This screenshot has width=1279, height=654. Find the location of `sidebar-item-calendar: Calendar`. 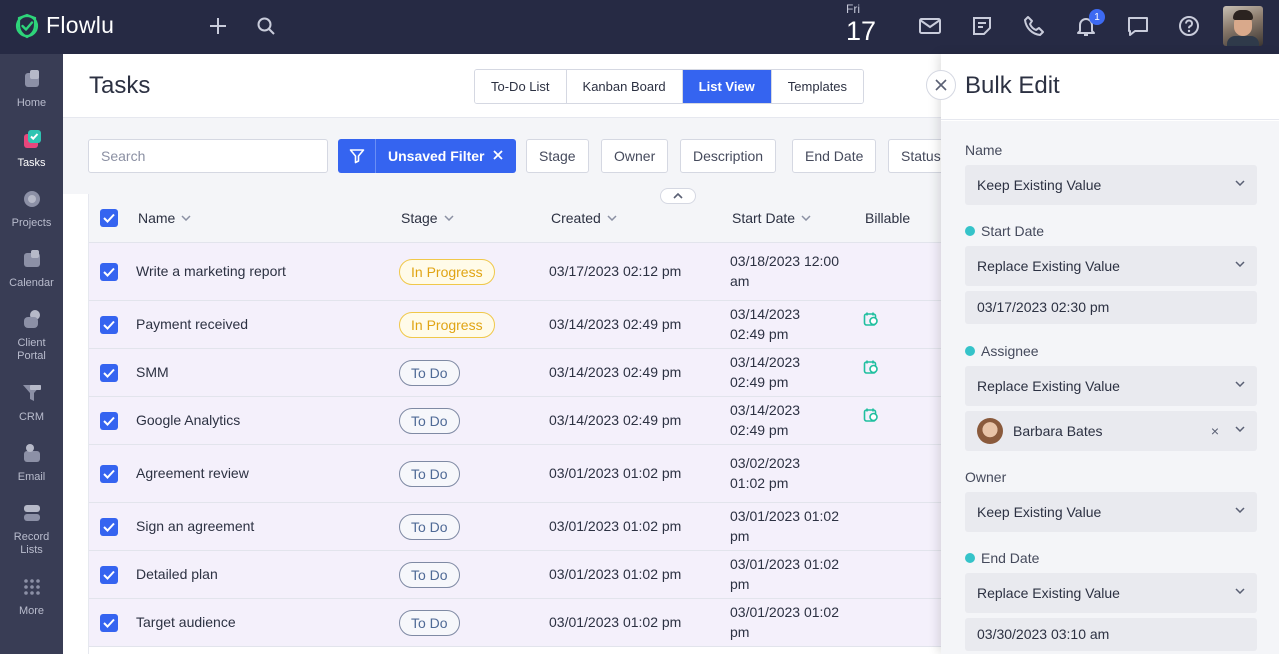

sidebar-item-calendar: Calendar is located at coordinates (31, 269).